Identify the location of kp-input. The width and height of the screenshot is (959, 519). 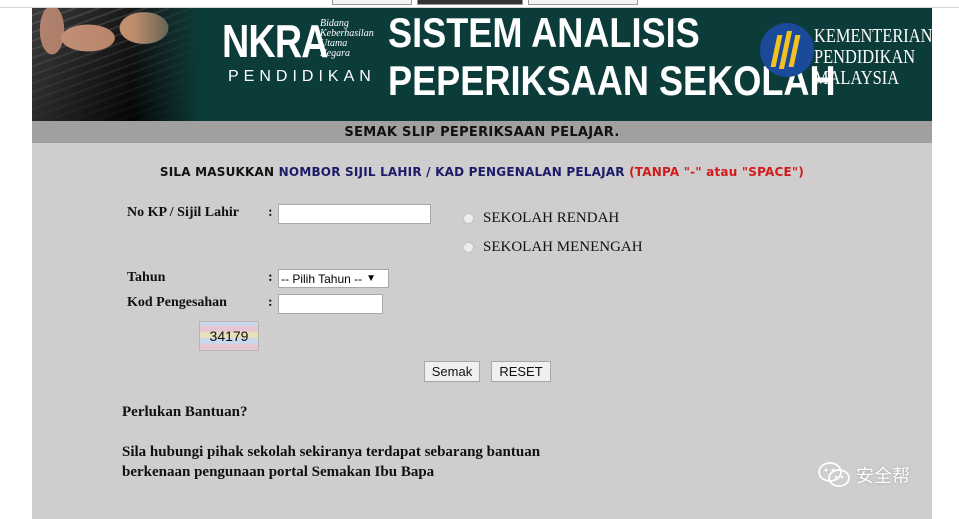
(354, 214).